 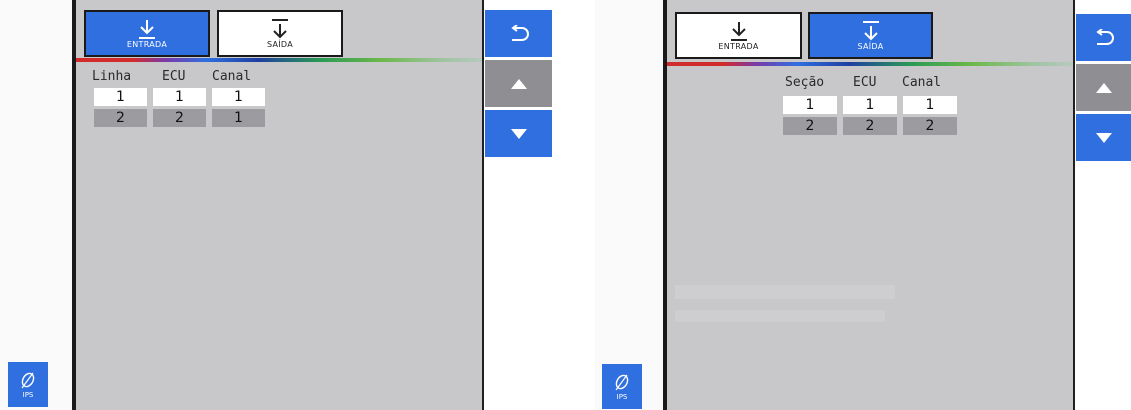 I want to click on column-header: Seção, so click(x=805, y=82).